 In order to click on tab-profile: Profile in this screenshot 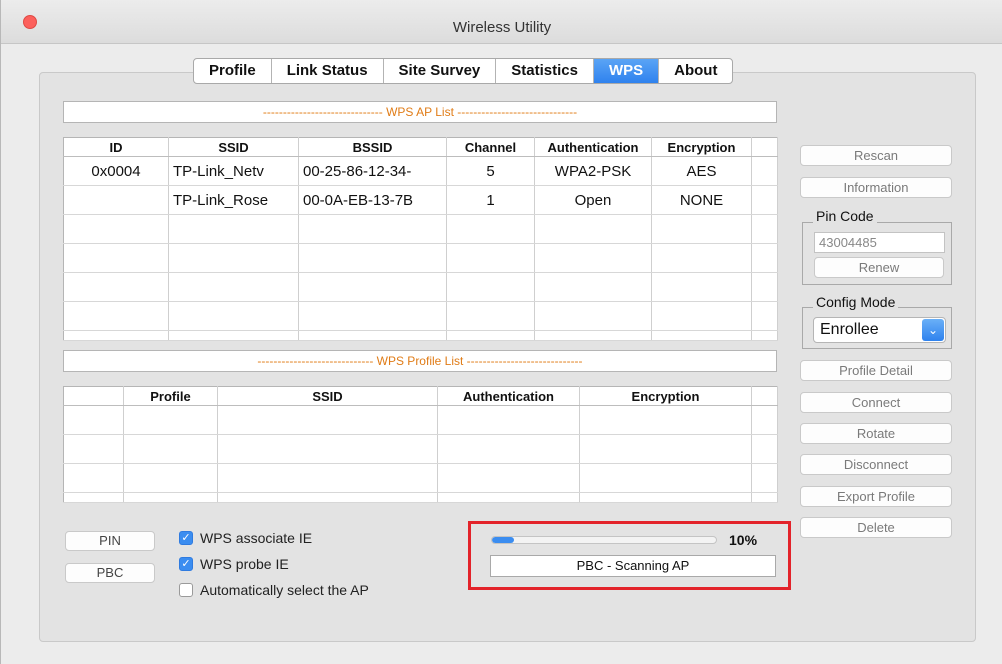, I will do `click(233, 71)`.